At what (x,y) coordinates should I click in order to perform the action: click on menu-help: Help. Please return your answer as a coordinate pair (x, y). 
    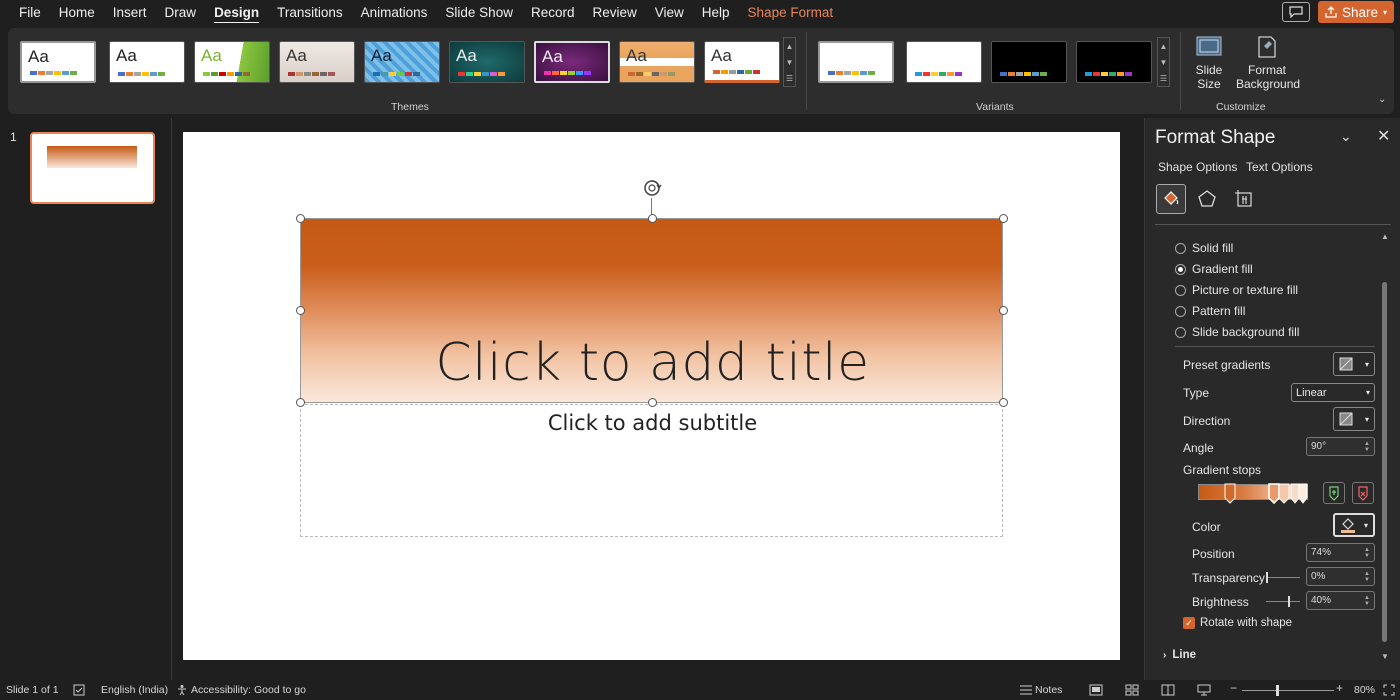
    Looking at the image, I should click on (716, 13).